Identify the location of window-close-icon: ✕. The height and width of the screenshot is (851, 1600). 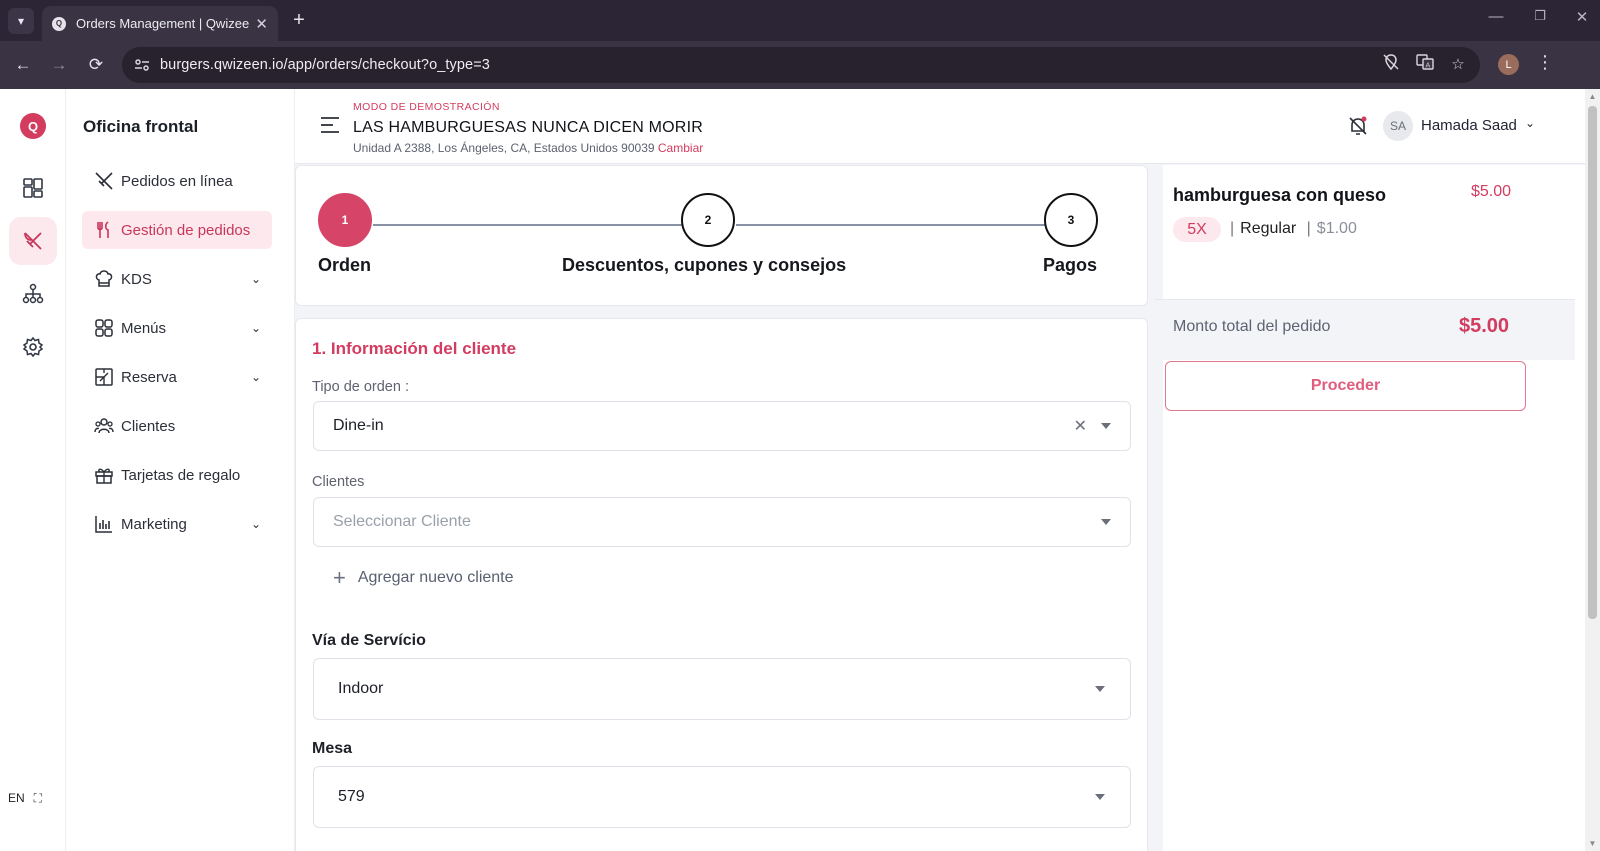
(1582, 17).